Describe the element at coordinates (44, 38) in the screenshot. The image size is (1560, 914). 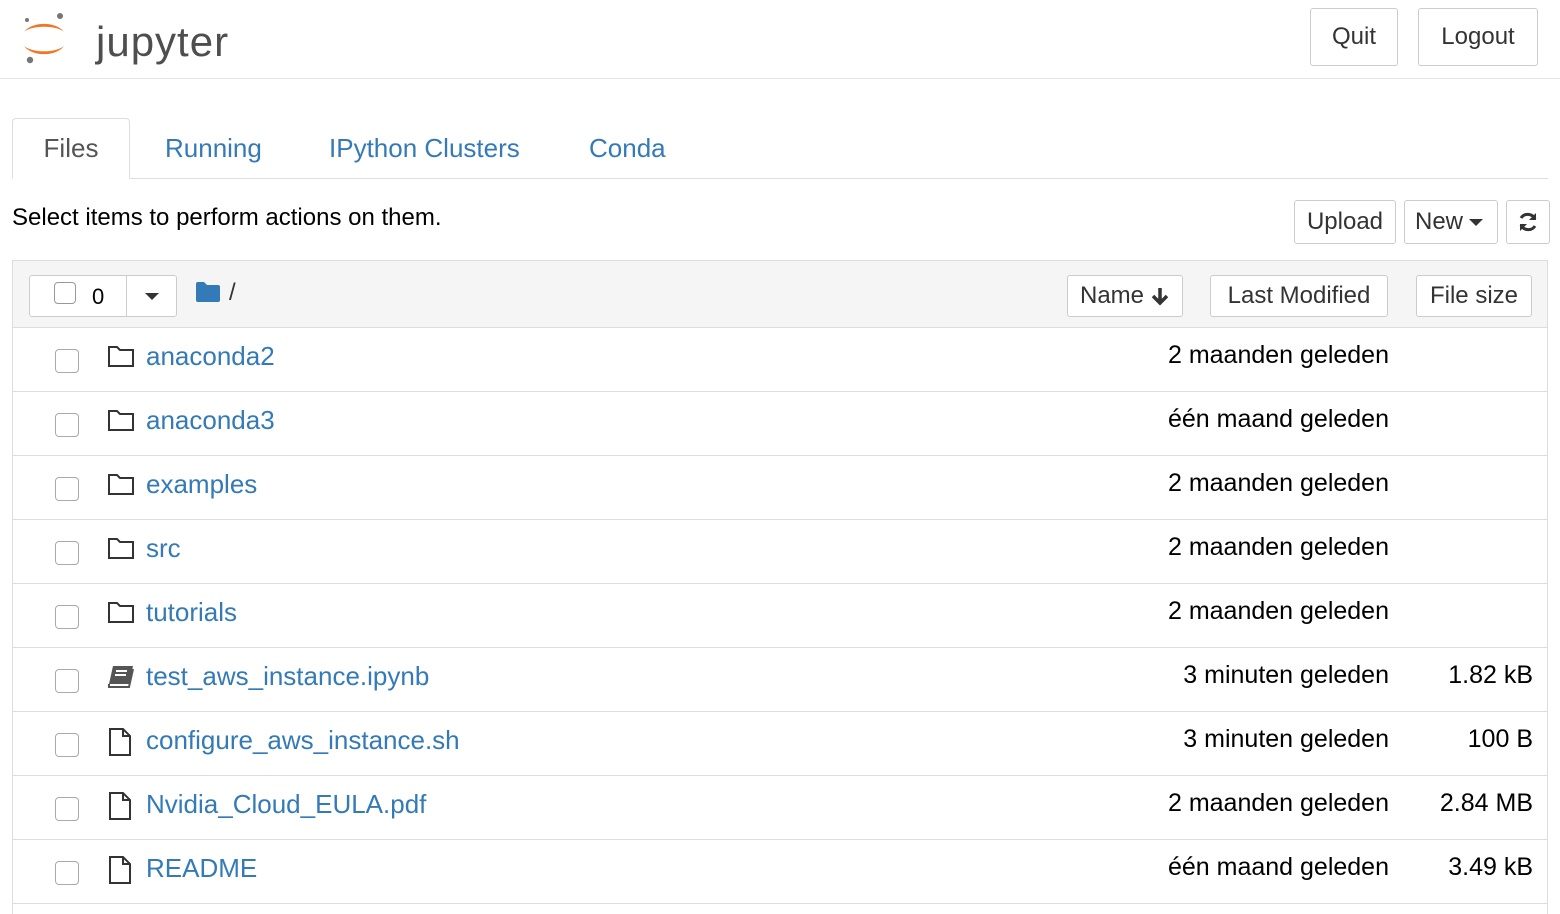
I see `jupyter-logo-icon` at that location.